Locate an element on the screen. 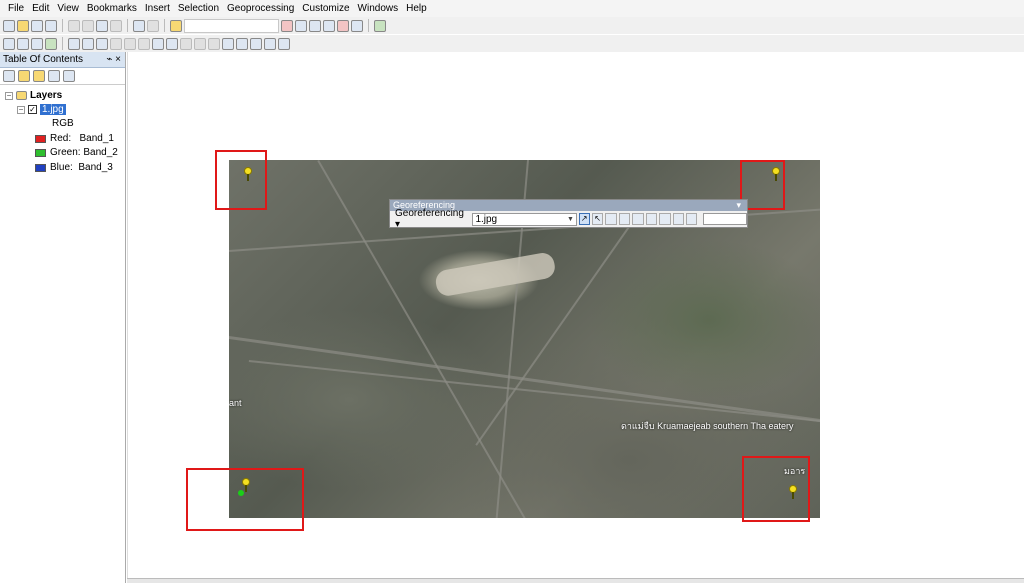 The height and width of the screenshot is (583, 1024). layer-label: 1.jpg is located at coordinates (53, 109).